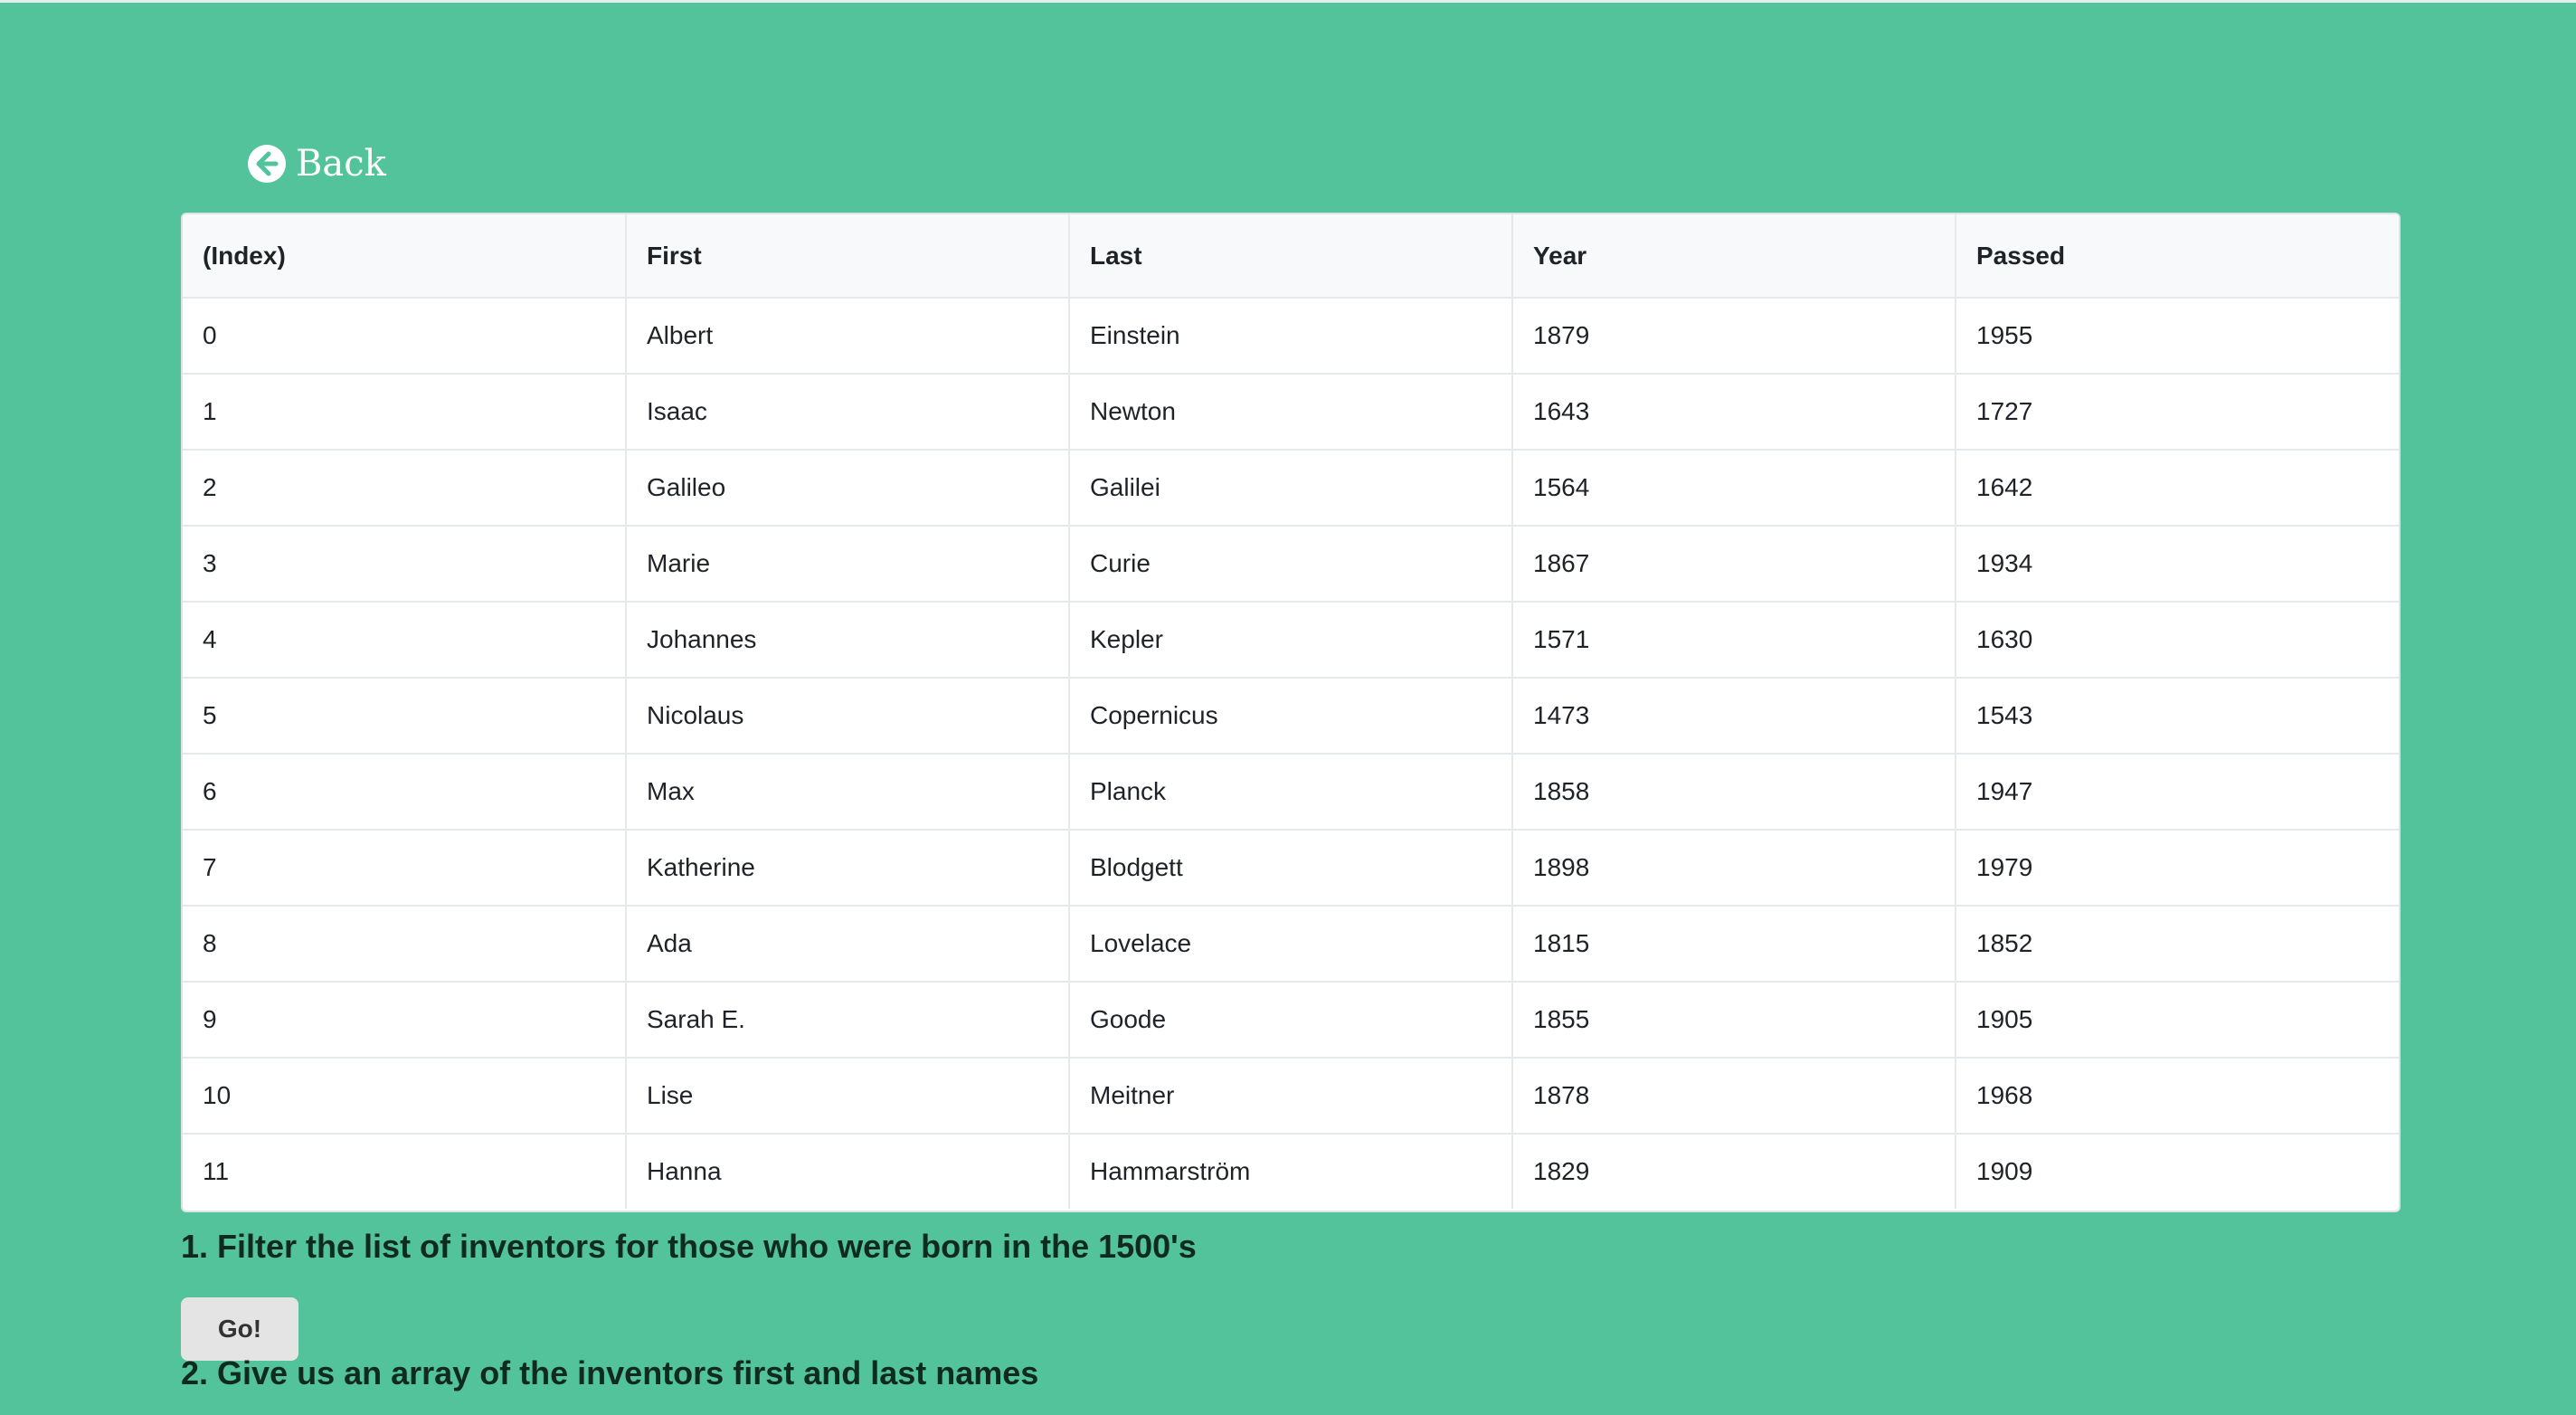  I want to click on cell-last: Blodgett, so click(1291, 868).